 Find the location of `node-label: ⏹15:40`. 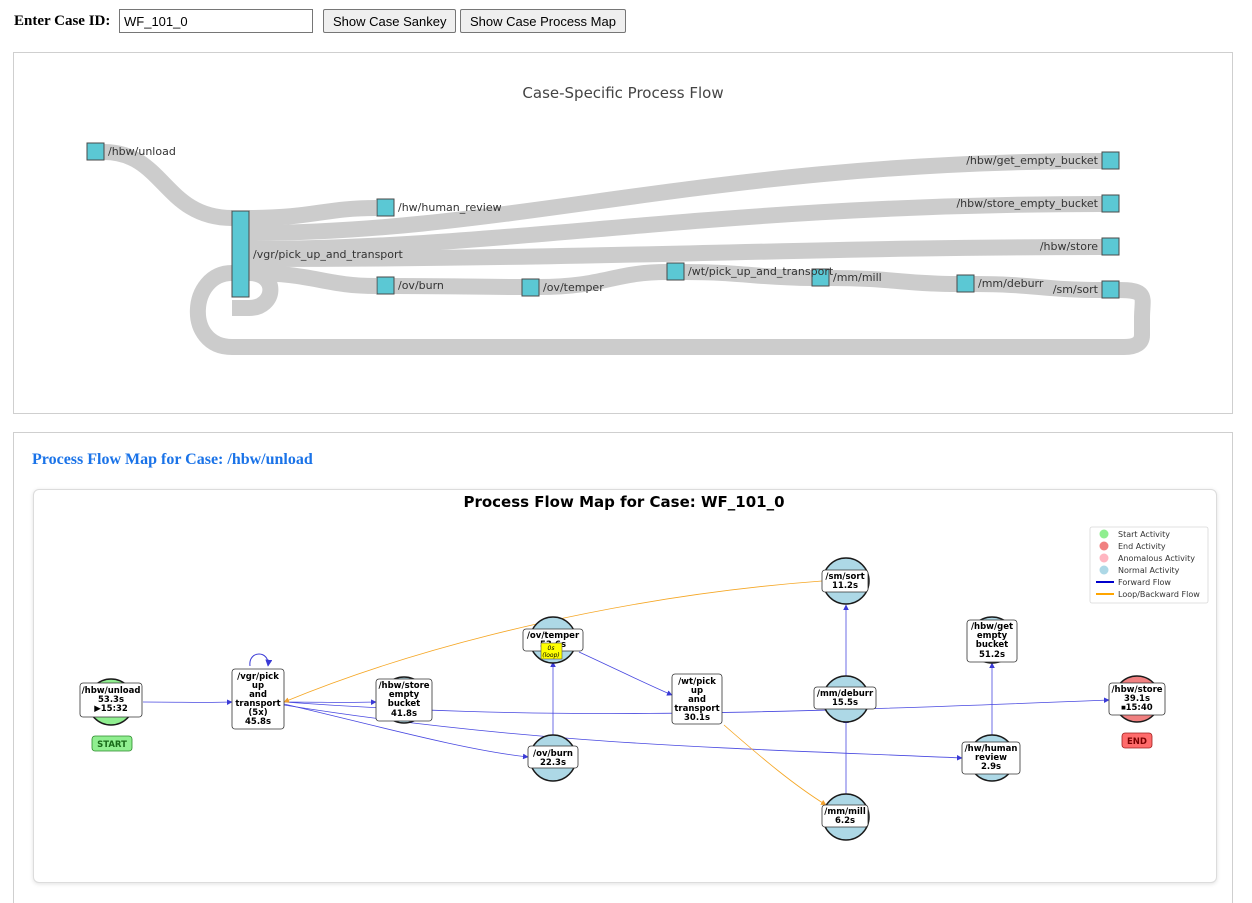

node-label: ⏹15:40 is located at coordinates (1136, 708).